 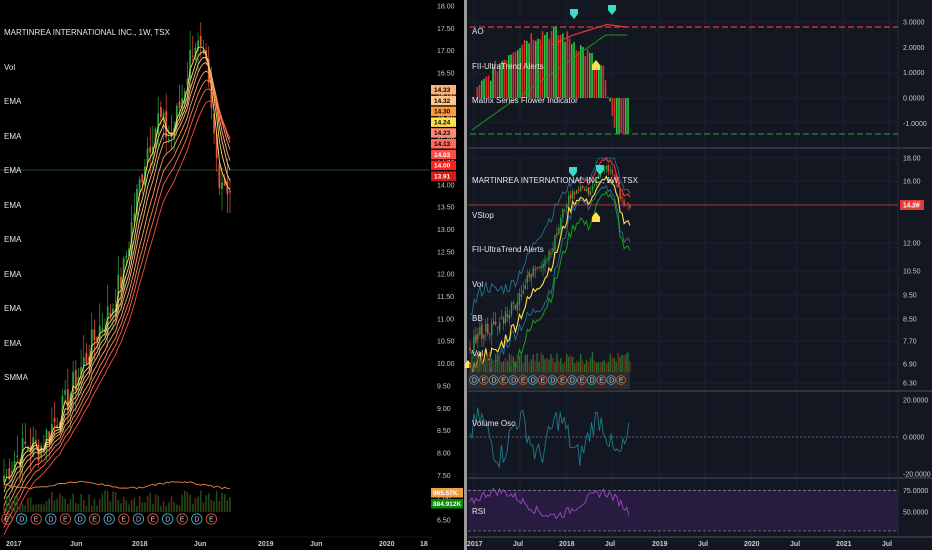 I want to click on left-y-tick: 6.50, so click(x=444, y=521).